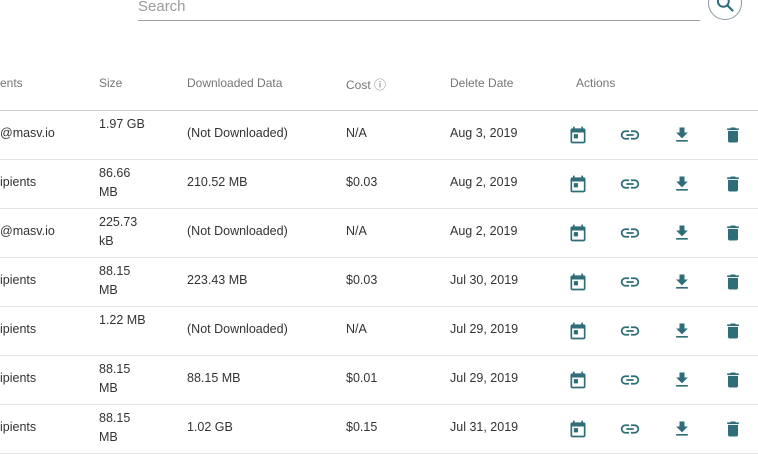  I want to click on cell-size: 1.97 GB, so click(122, 124).